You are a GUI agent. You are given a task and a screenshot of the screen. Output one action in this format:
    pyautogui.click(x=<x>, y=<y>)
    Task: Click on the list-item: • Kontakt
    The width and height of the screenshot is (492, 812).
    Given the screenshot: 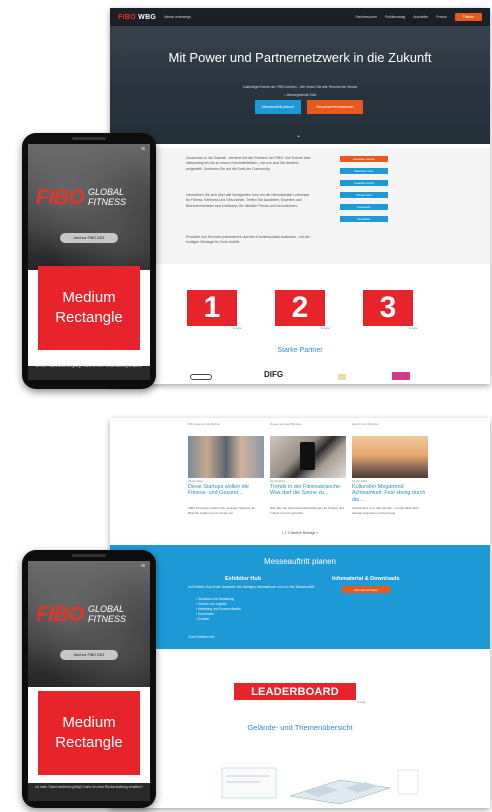 What is the action you would take?
    pyautogui.click(x=202, y=619)
    